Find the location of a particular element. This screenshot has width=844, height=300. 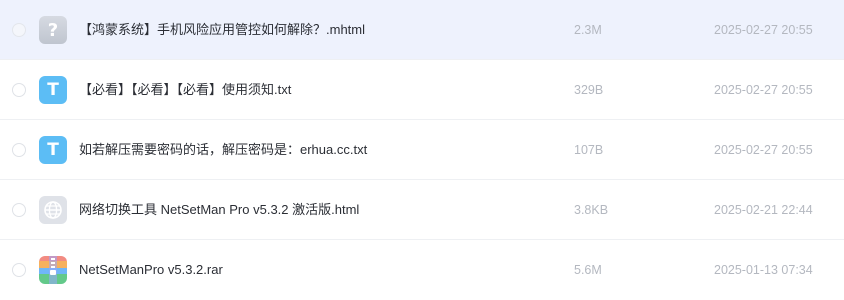

web-file-icon is located at coordinates (53, 210).